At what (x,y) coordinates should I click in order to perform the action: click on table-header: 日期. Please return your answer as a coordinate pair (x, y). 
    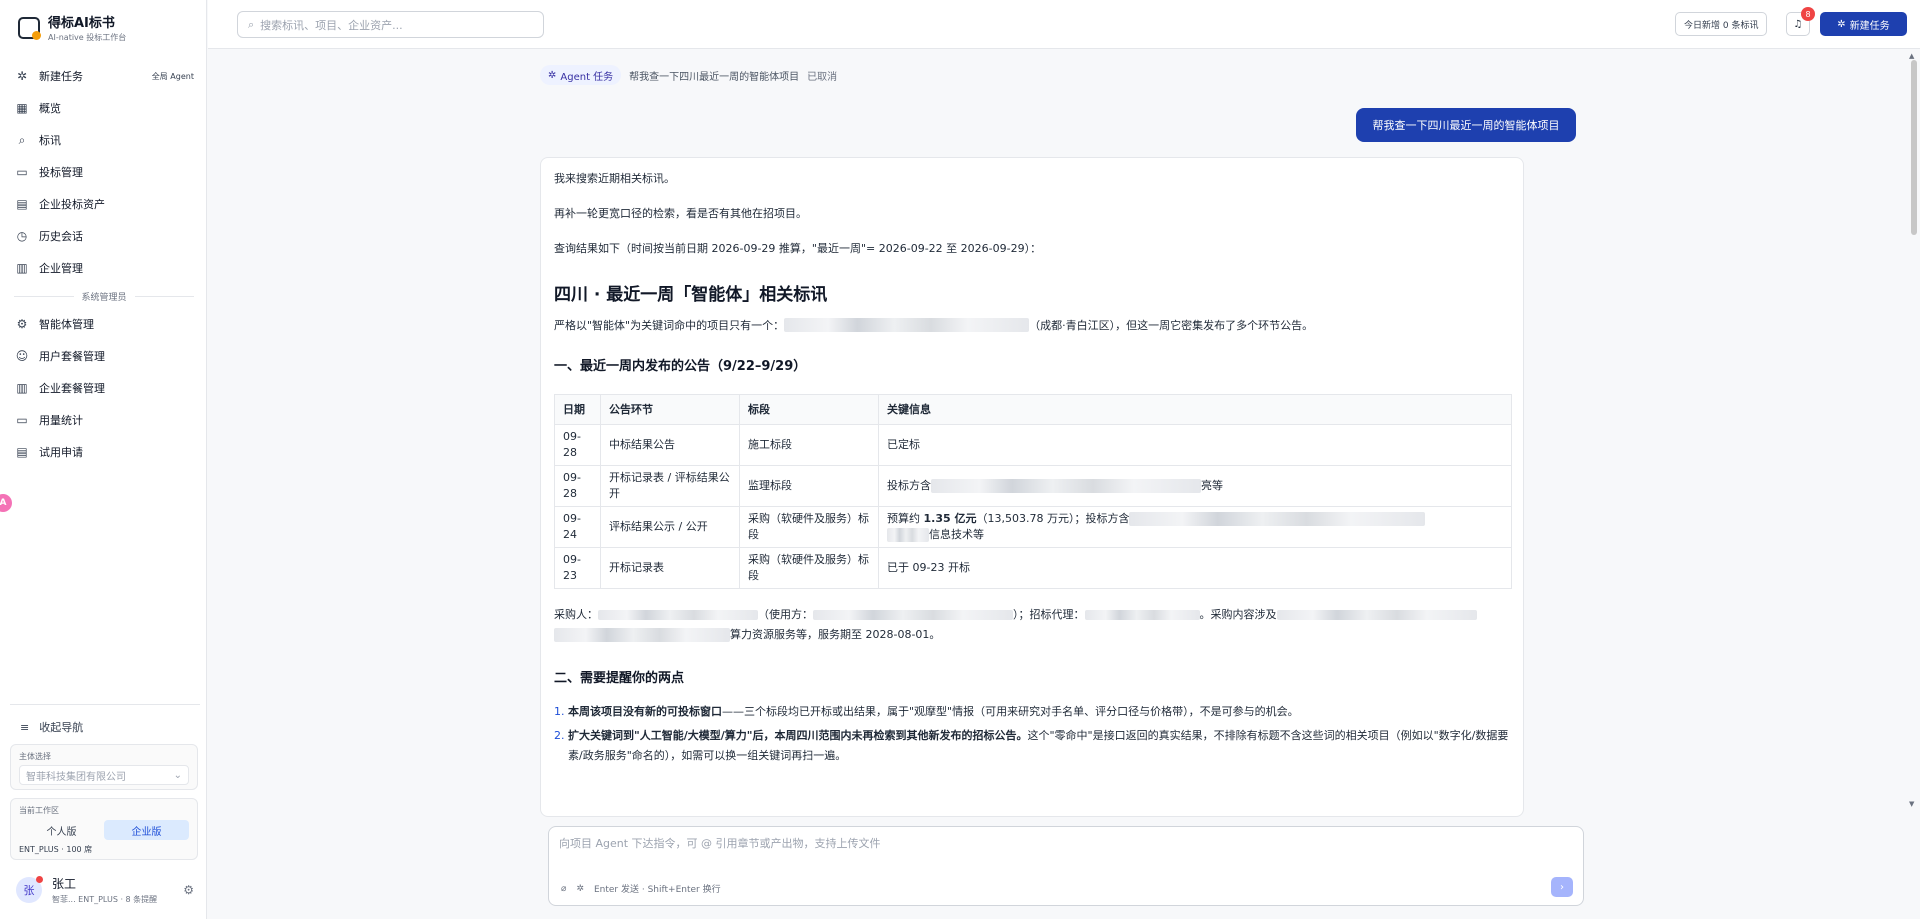
    Looking at the image, I should click on (577, 409).